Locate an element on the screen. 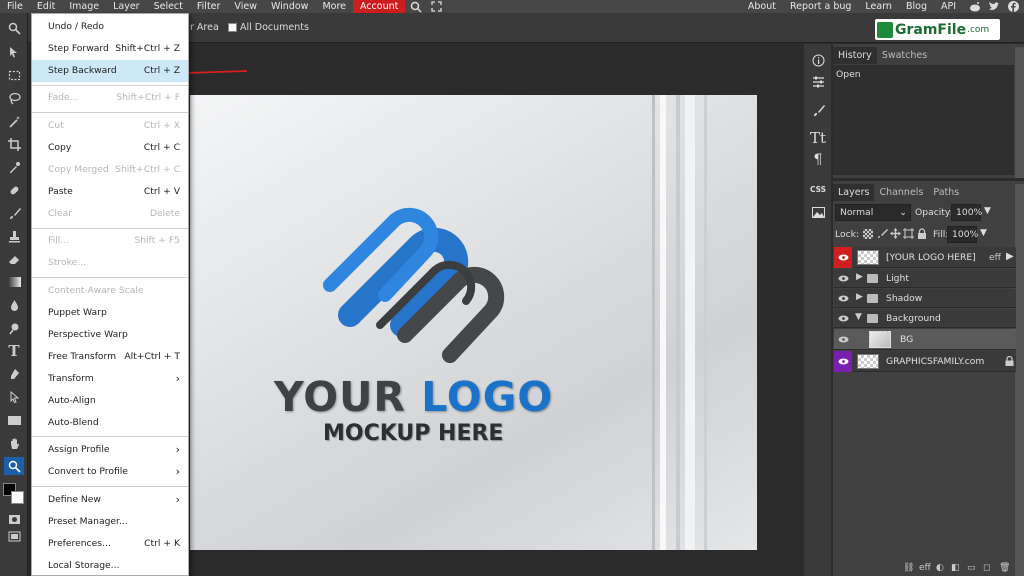  menu-view: View is located at coordinates (245, 6).